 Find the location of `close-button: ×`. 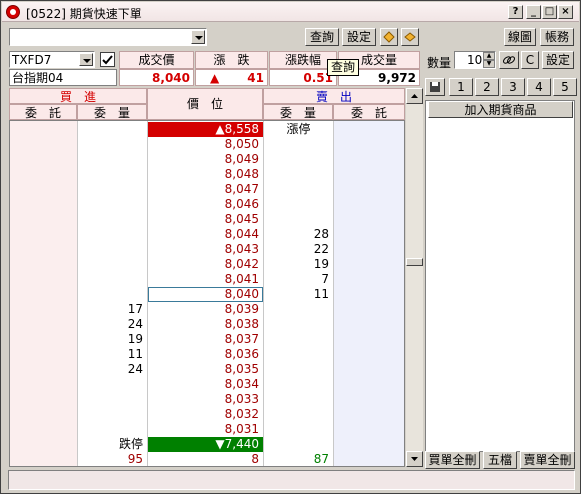

close-button: × is located at coordinates (565, 12).